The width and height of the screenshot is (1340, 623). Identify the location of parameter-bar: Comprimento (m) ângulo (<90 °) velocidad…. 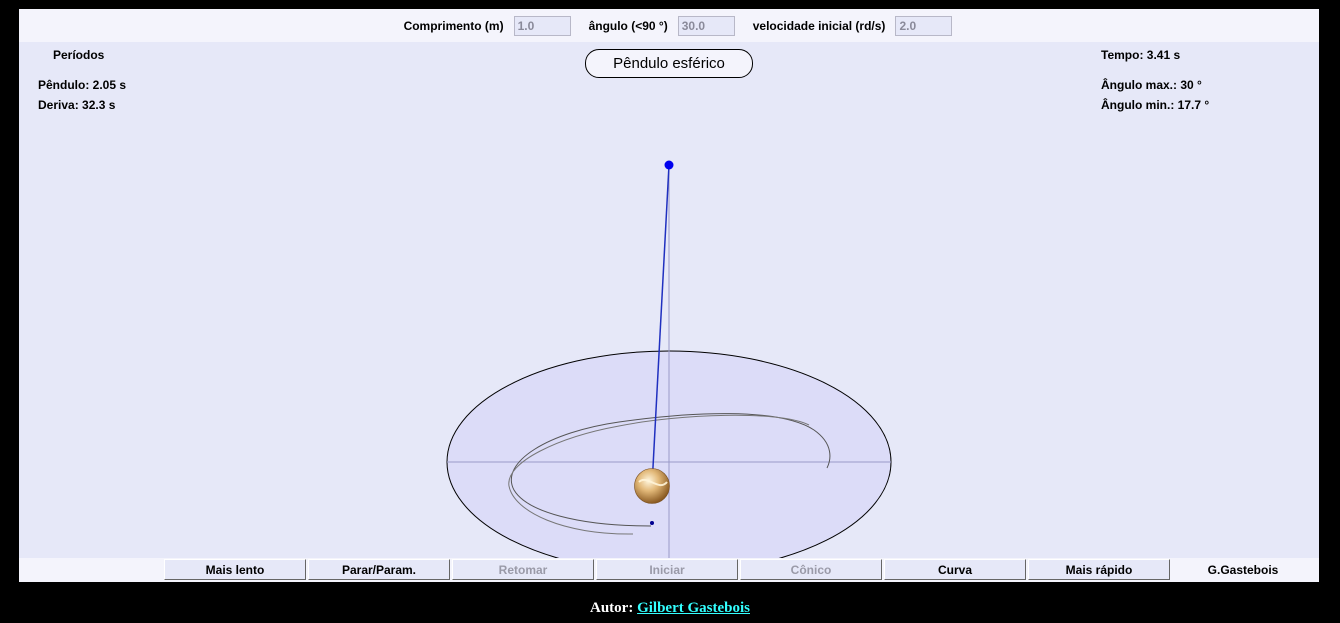
(669, 25).